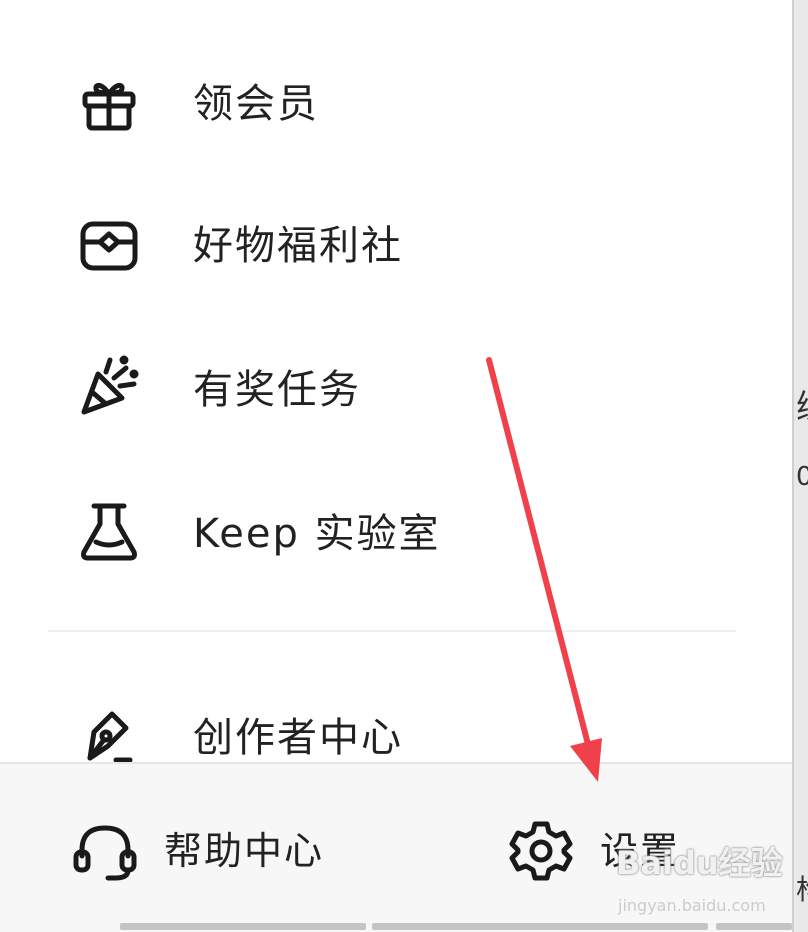 This screenshot has width=808, height=932. What do you see at coordinates (109, 103) in the screenshot?
I see `gift-icon` at bounding box center [109, 103].